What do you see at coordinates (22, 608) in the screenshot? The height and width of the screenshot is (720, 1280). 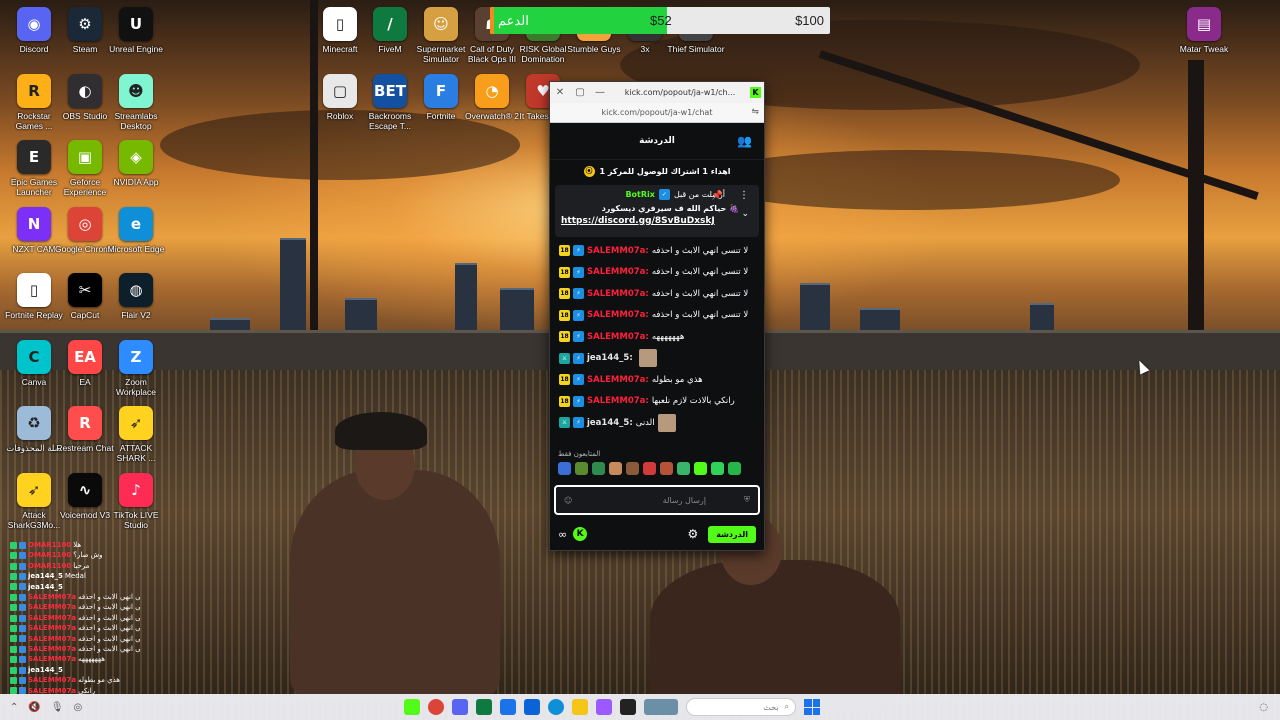 I see `verified-badge-icon` at bounding box center [22, 608].